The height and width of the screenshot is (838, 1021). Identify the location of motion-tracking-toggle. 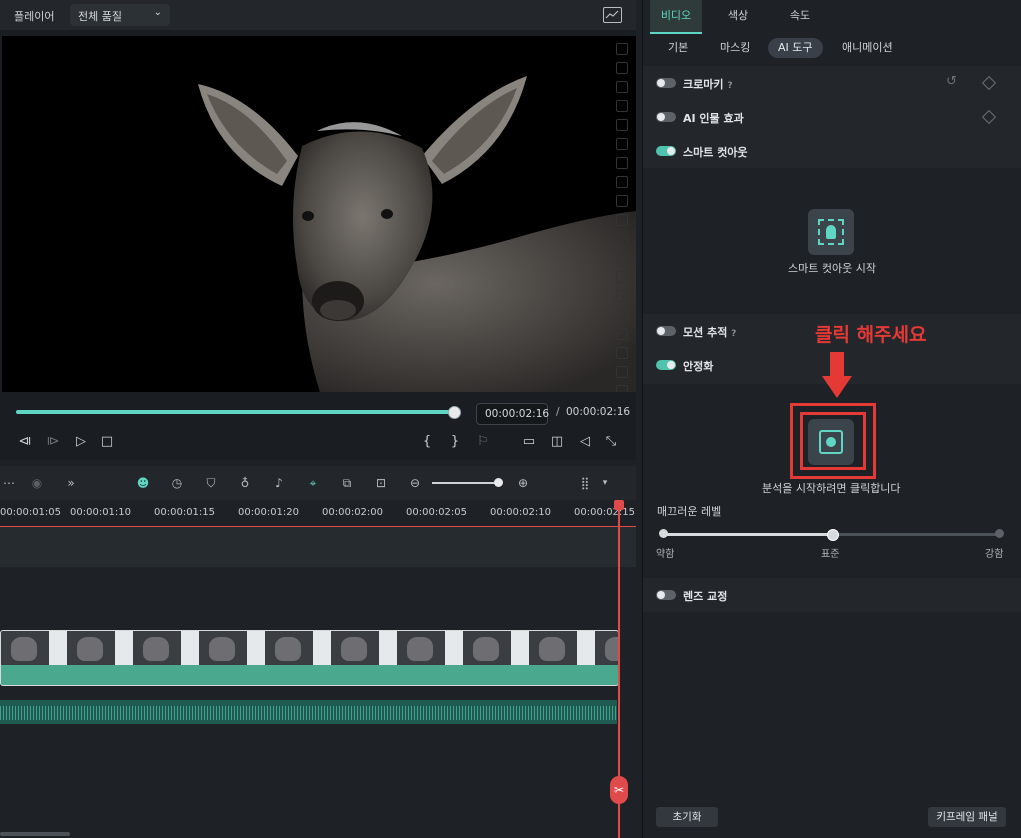
(666, 331).